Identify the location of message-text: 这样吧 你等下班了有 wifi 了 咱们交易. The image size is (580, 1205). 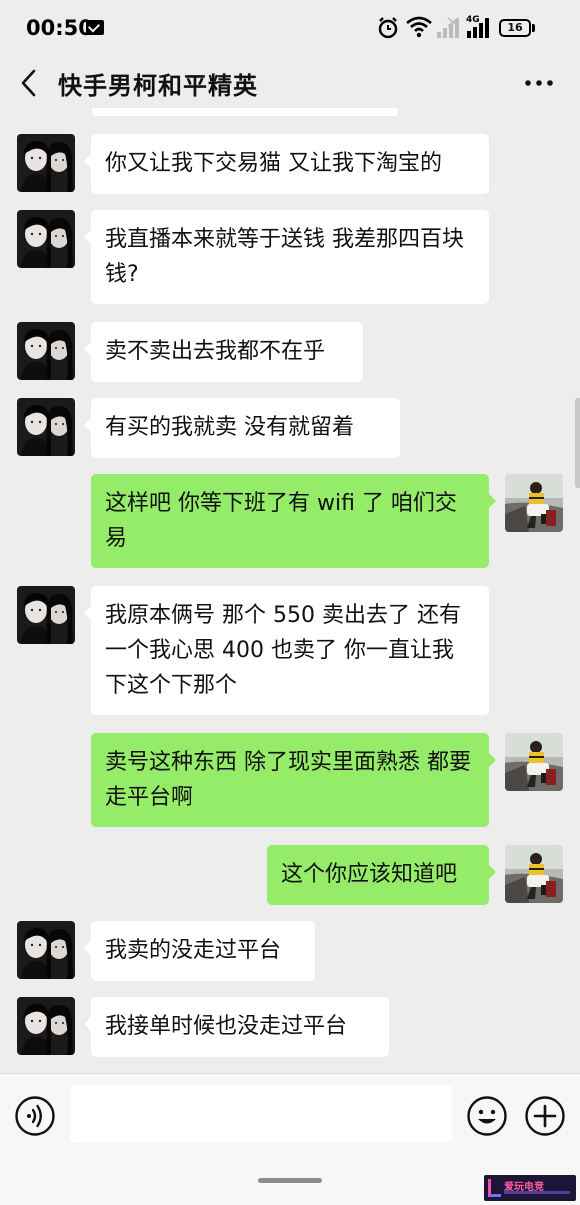
(281, 521).